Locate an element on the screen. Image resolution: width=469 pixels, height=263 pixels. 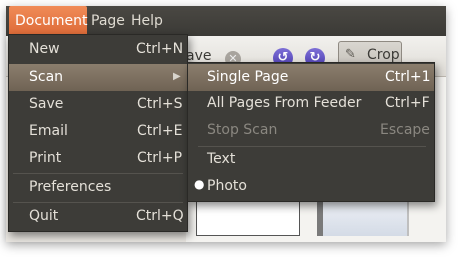
crop-icon: ✎ is located at coordinates (350, 54).